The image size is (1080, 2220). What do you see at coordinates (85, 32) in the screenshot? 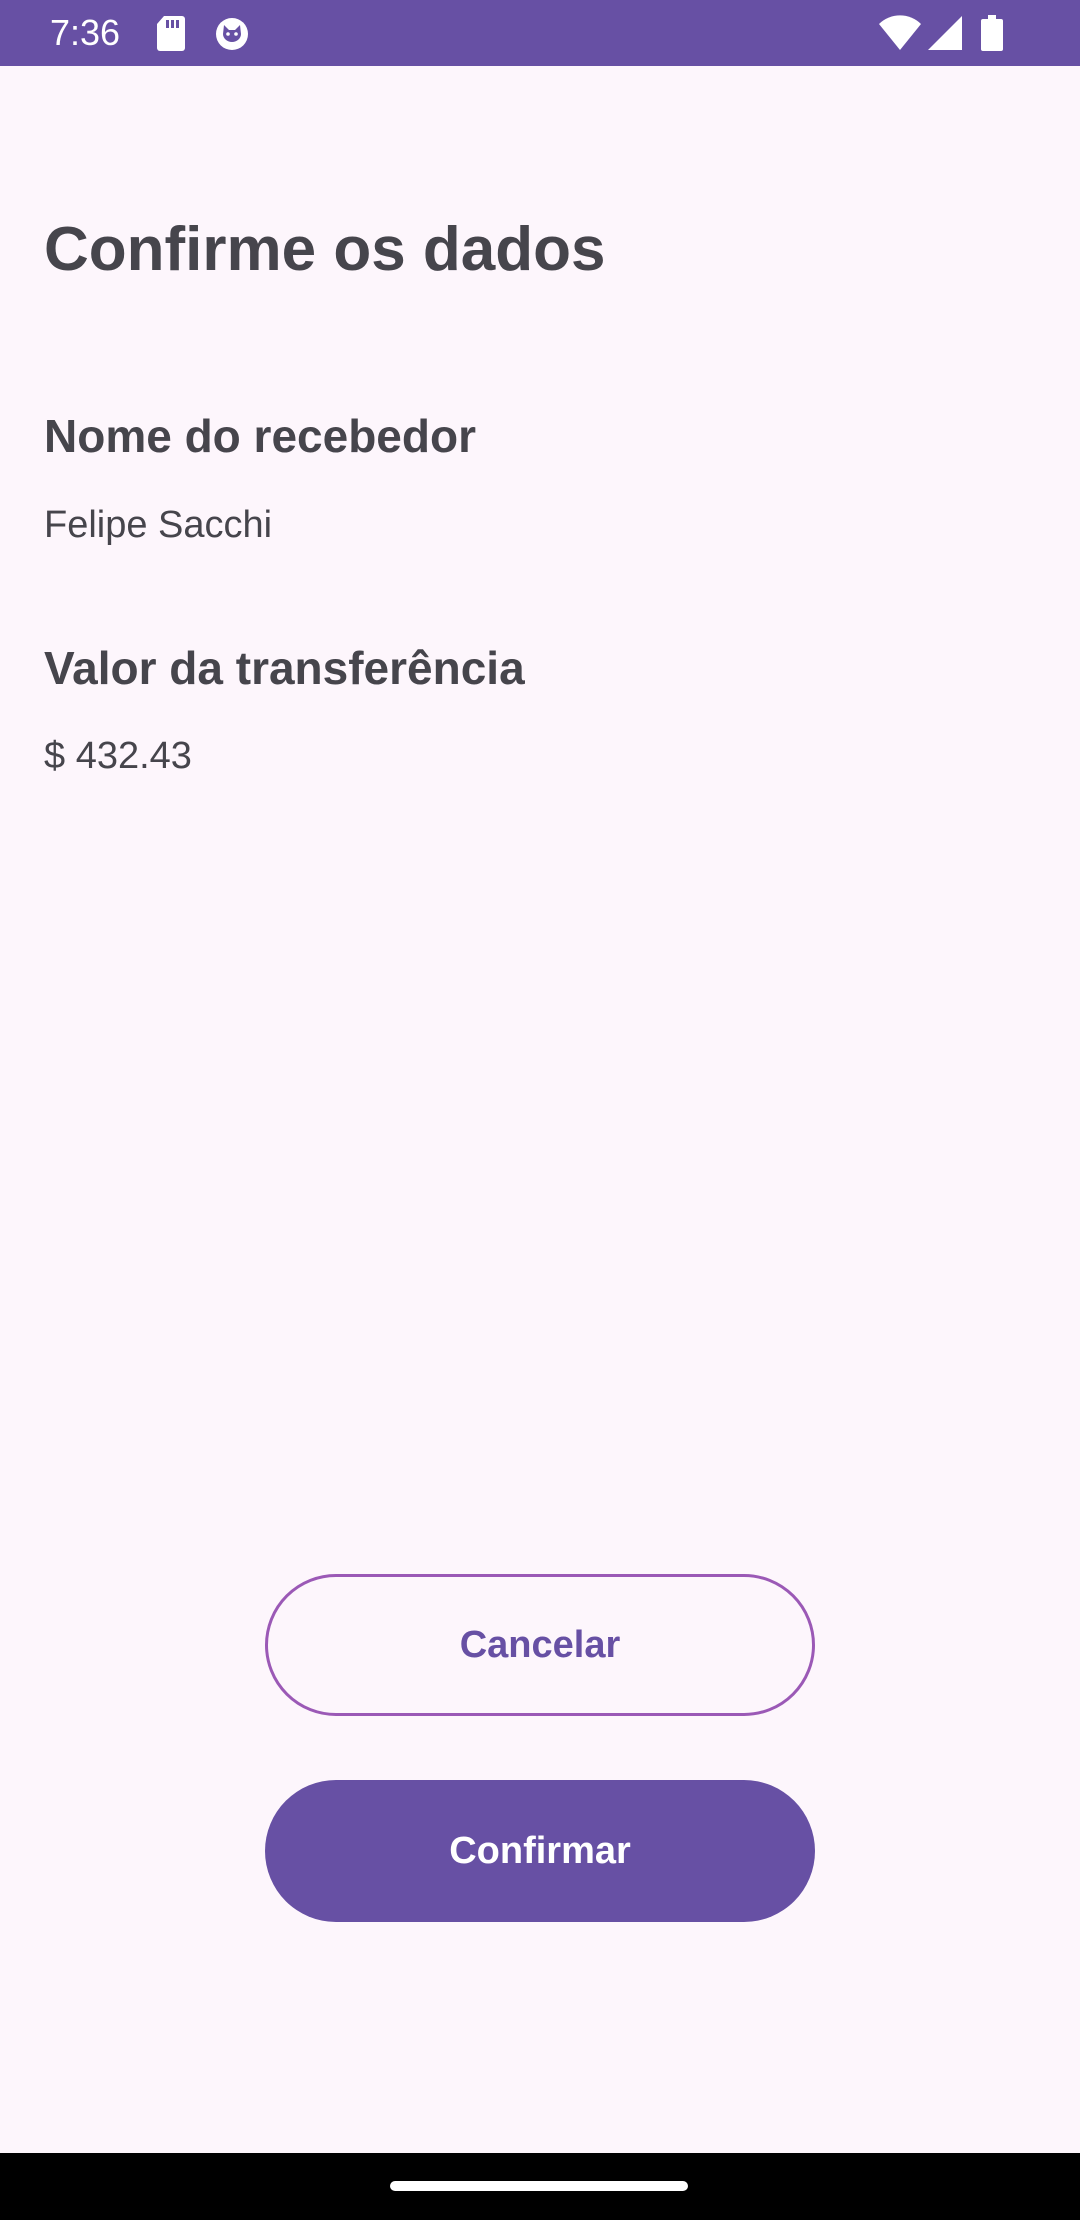
I see `status-time: 7:36` at bounding box center [85, 32].